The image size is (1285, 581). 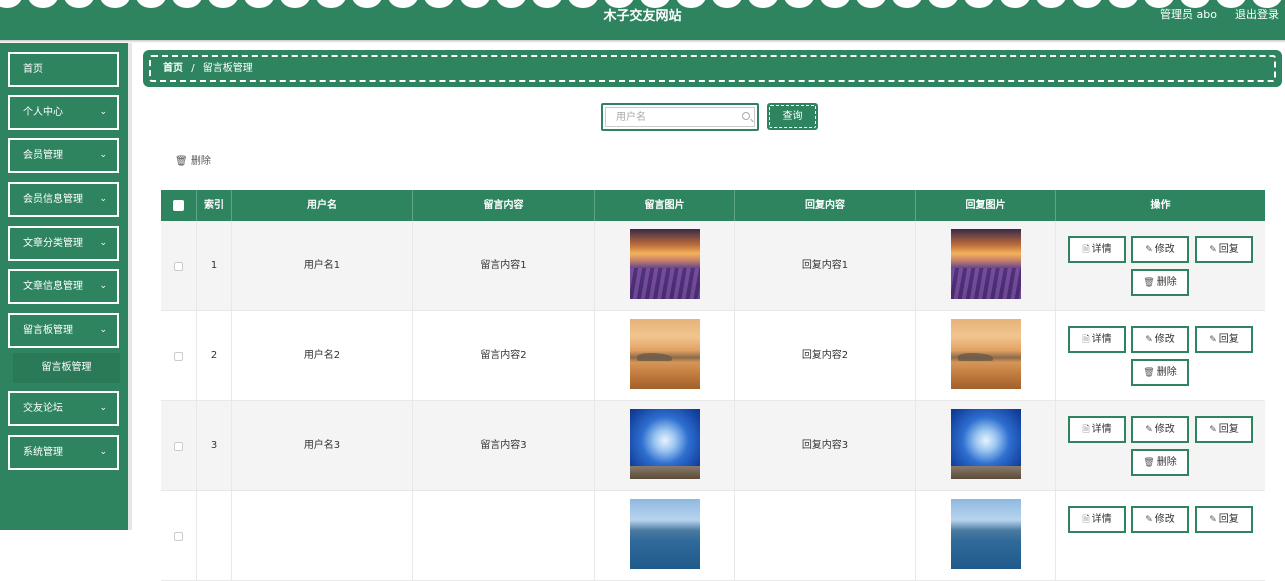 What do you see at coordinates (173, 68) in the screenshot?
I see `breadcrumb-home: 首页` at bounding box center [173, 68].